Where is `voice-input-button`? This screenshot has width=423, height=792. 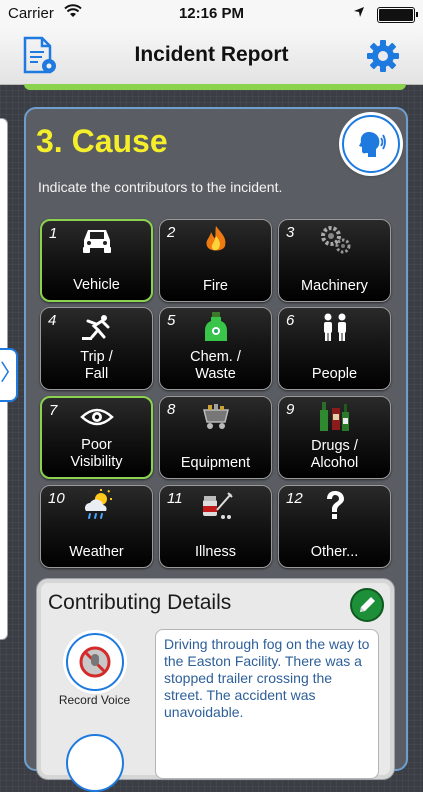
voice-input-button is located at coordinates (371, 144).